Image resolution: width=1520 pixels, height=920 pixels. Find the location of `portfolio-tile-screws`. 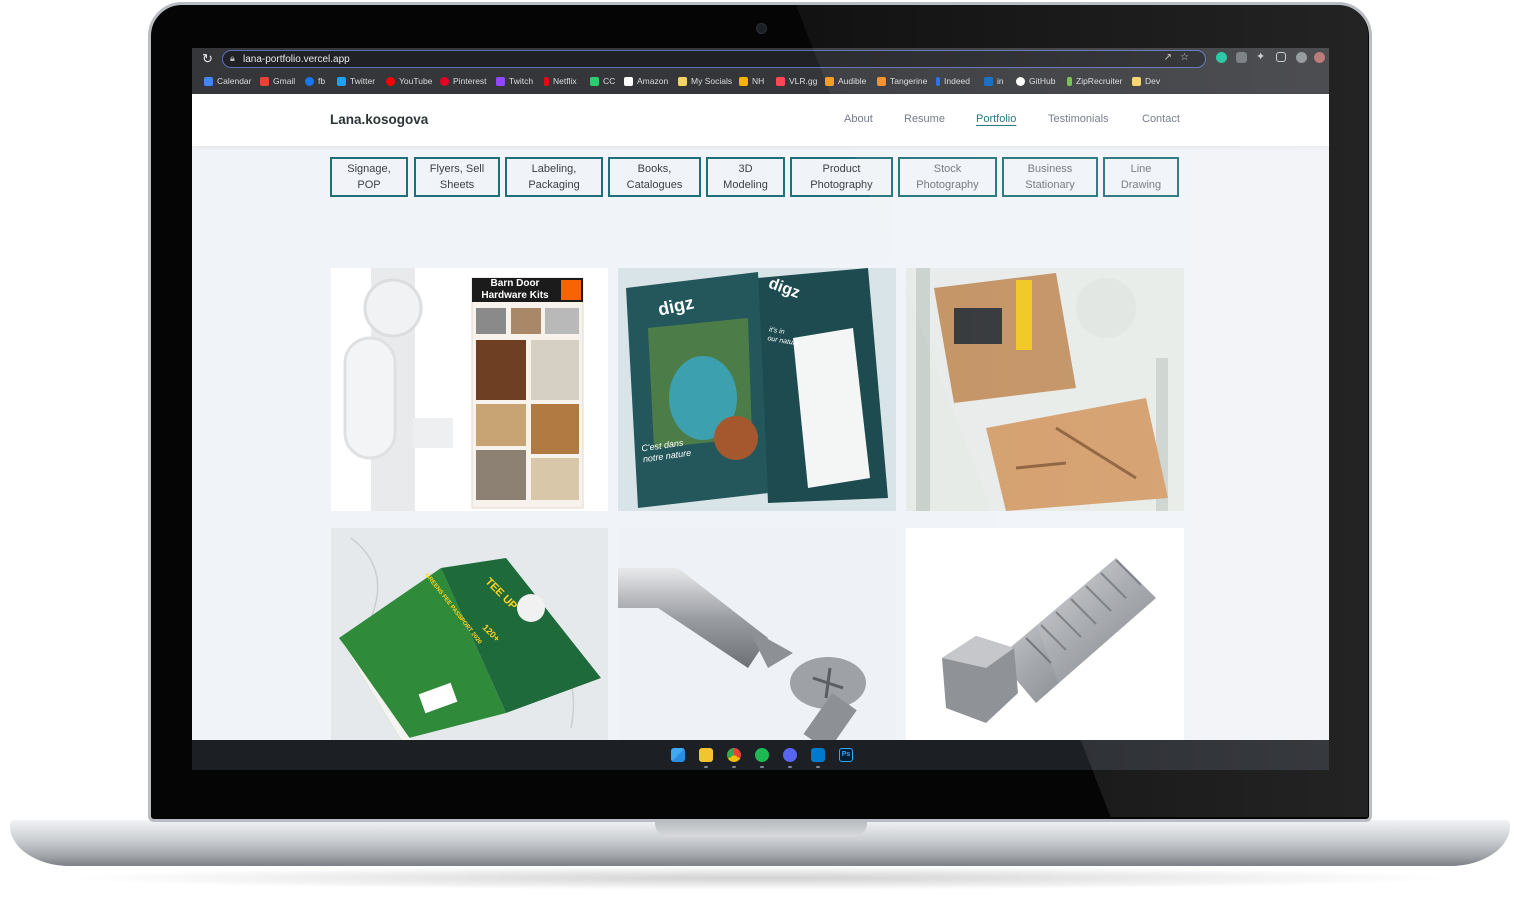

portfolio-tile-screws is located at coordinates (1045, 389).